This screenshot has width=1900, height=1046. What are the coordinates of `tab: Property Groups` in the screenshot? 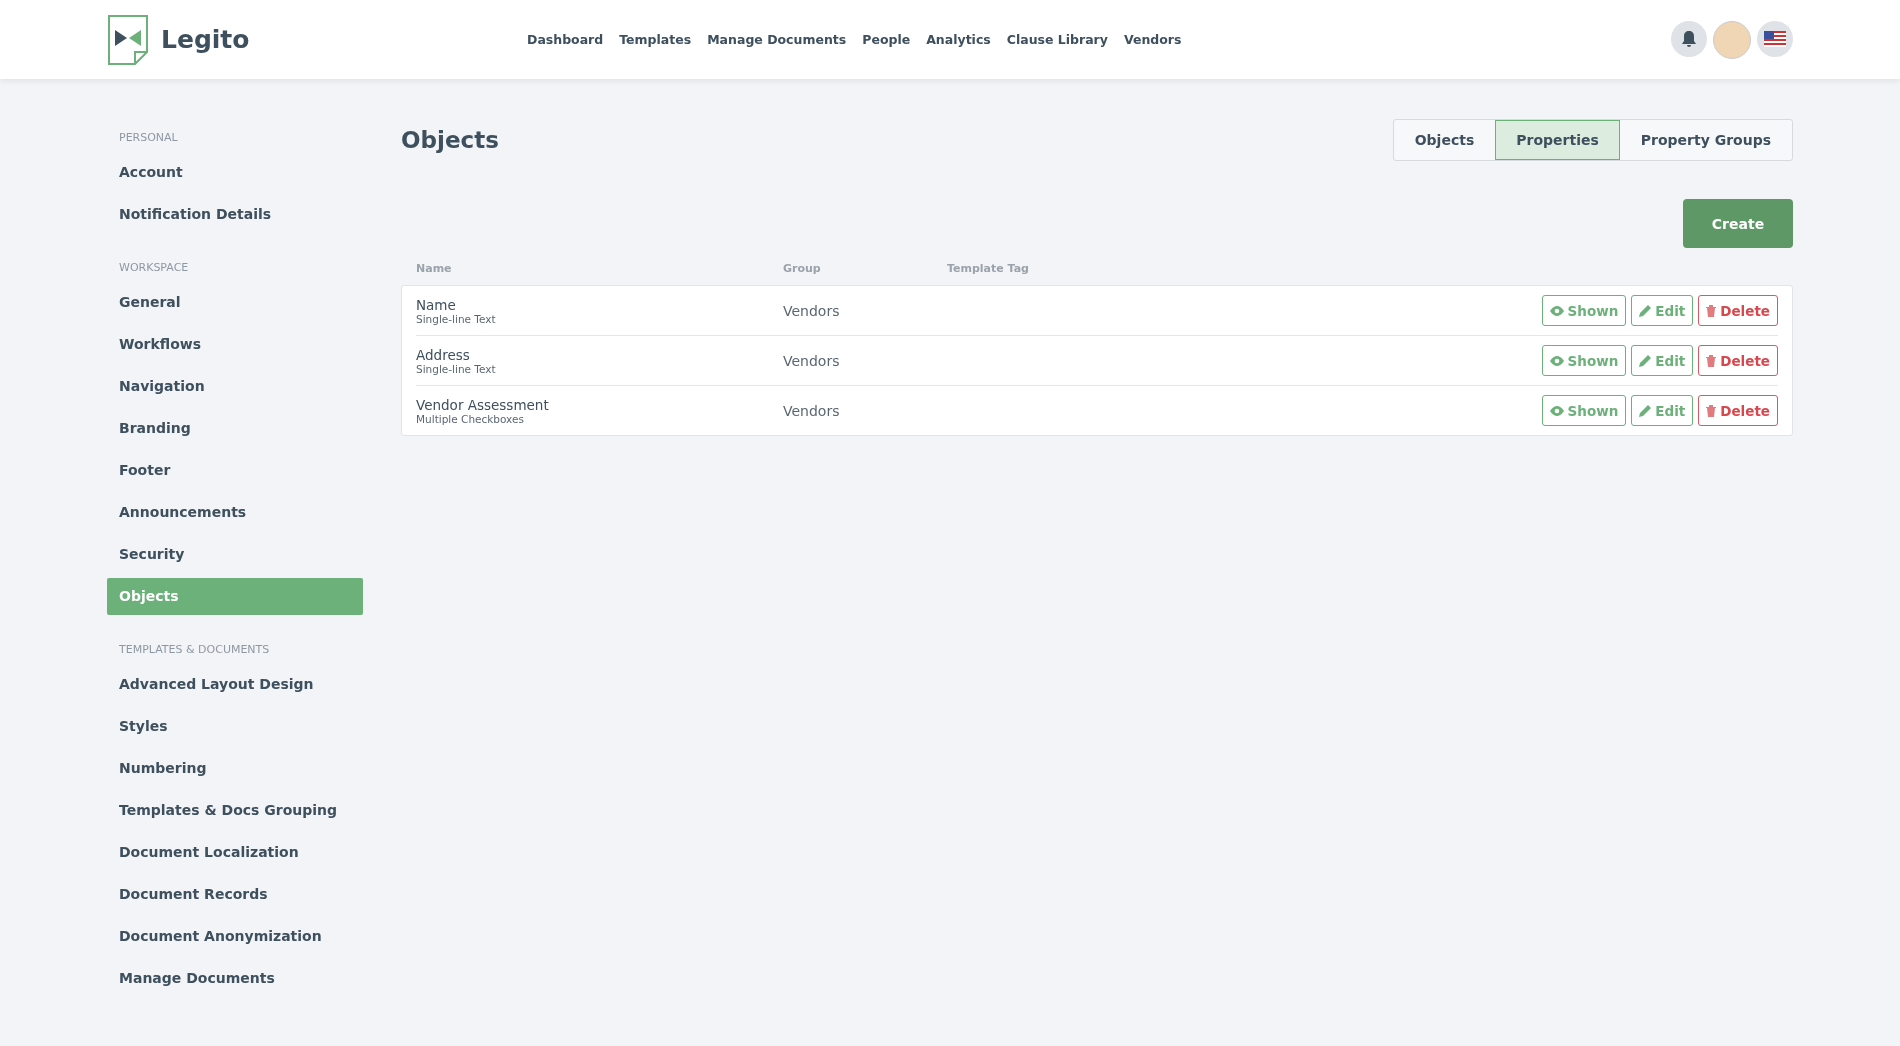 It's located at (1705, 140).